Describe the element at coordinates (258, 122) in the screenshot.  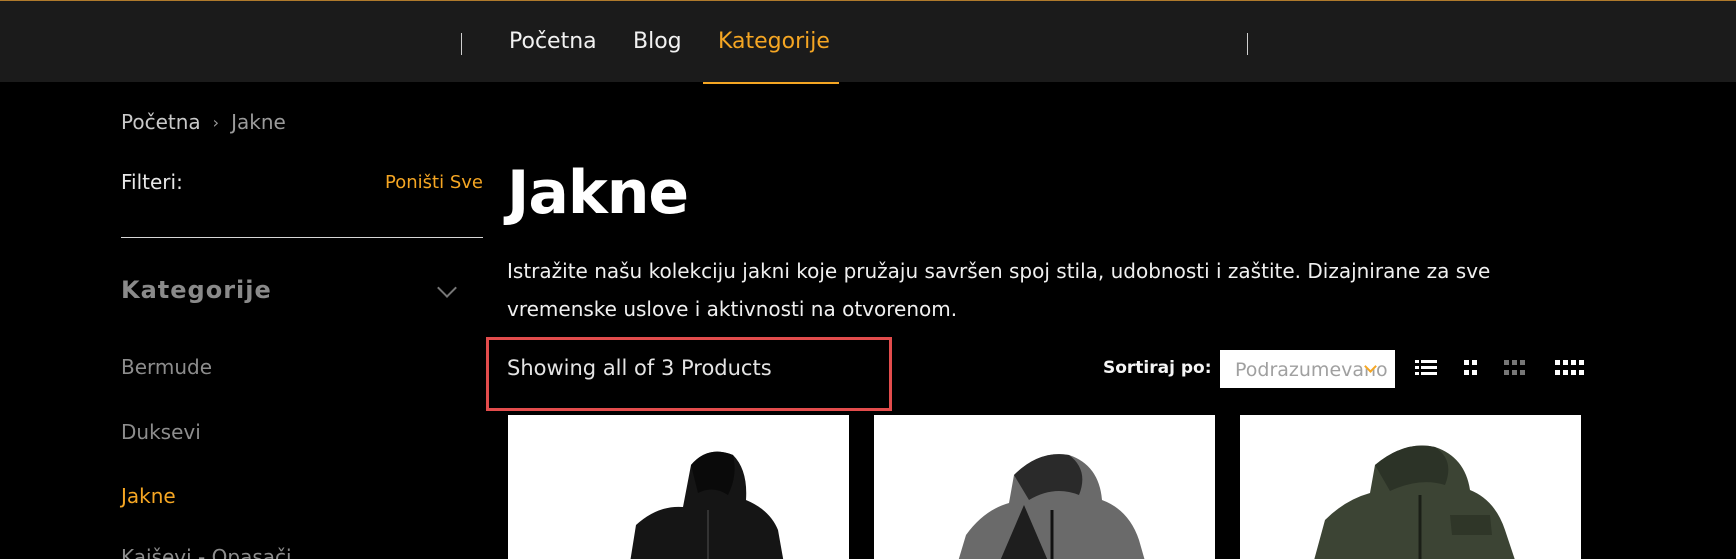
I see `breadcrumb-current: Jakne` at that location.